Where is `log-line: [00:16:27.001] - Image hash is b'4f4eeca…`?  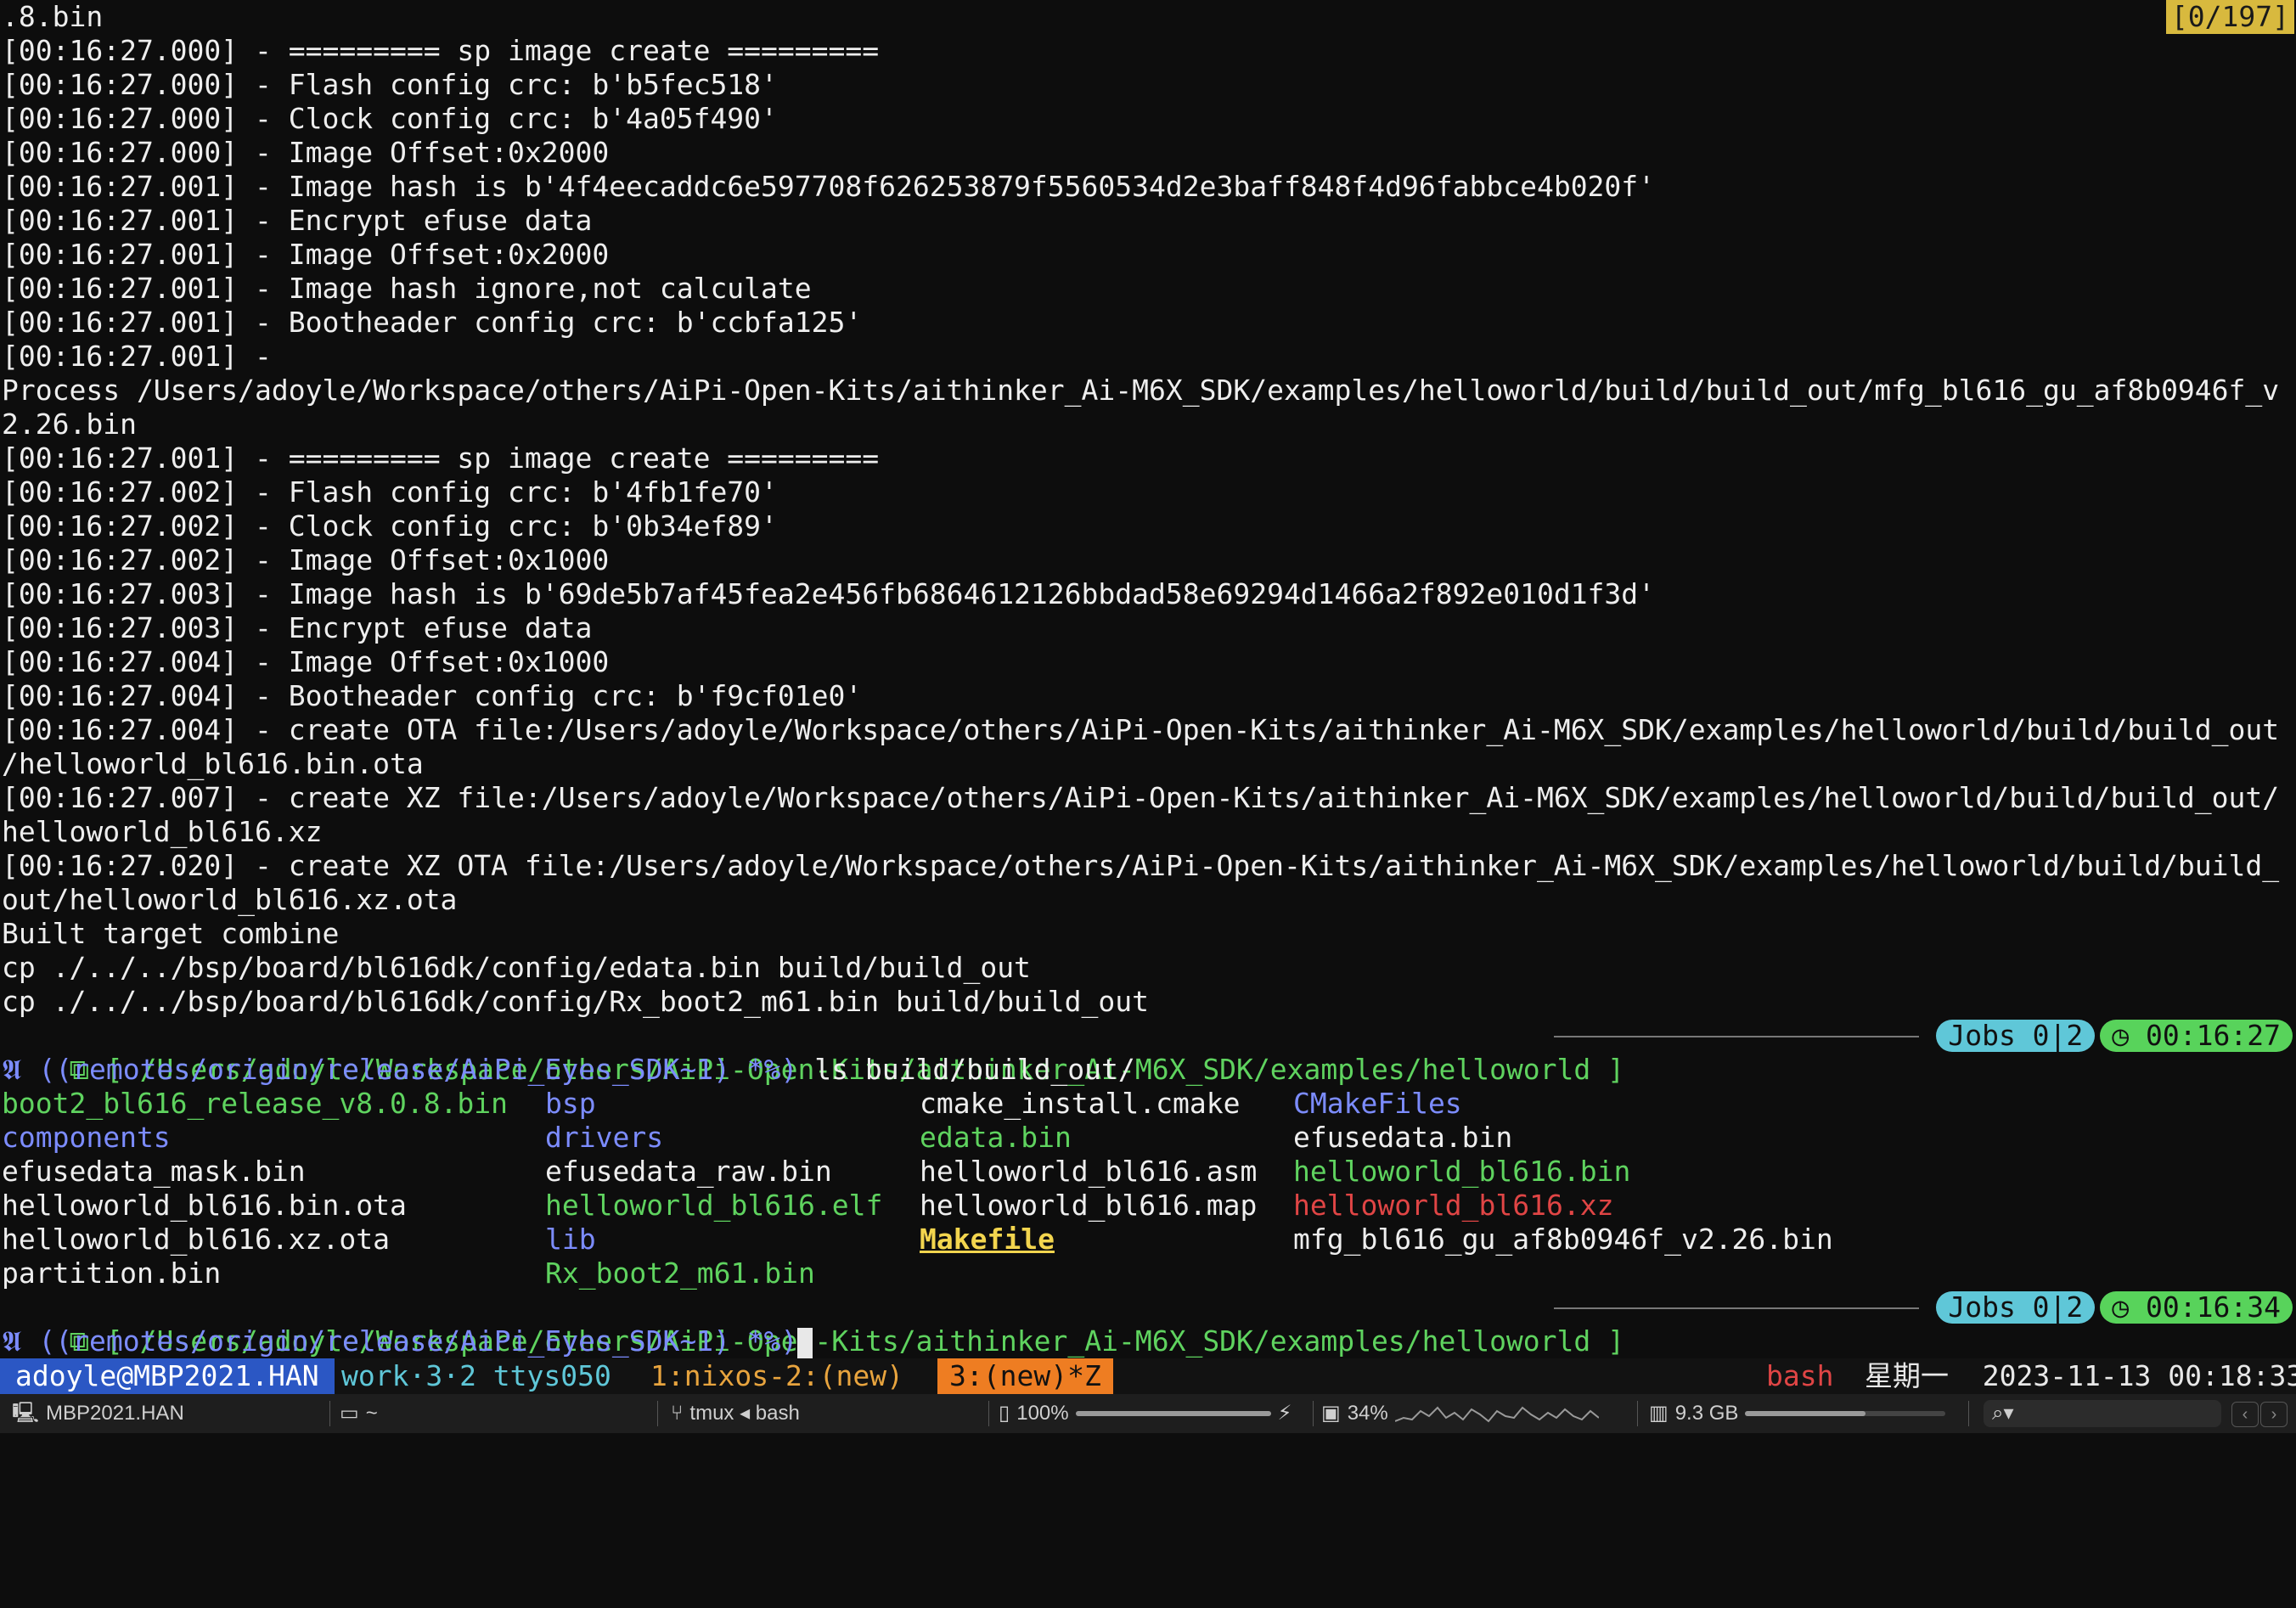 log-line: [00:16:27.001] - Image hash is b'4f4eeca… is located at coordinates (829, 187).